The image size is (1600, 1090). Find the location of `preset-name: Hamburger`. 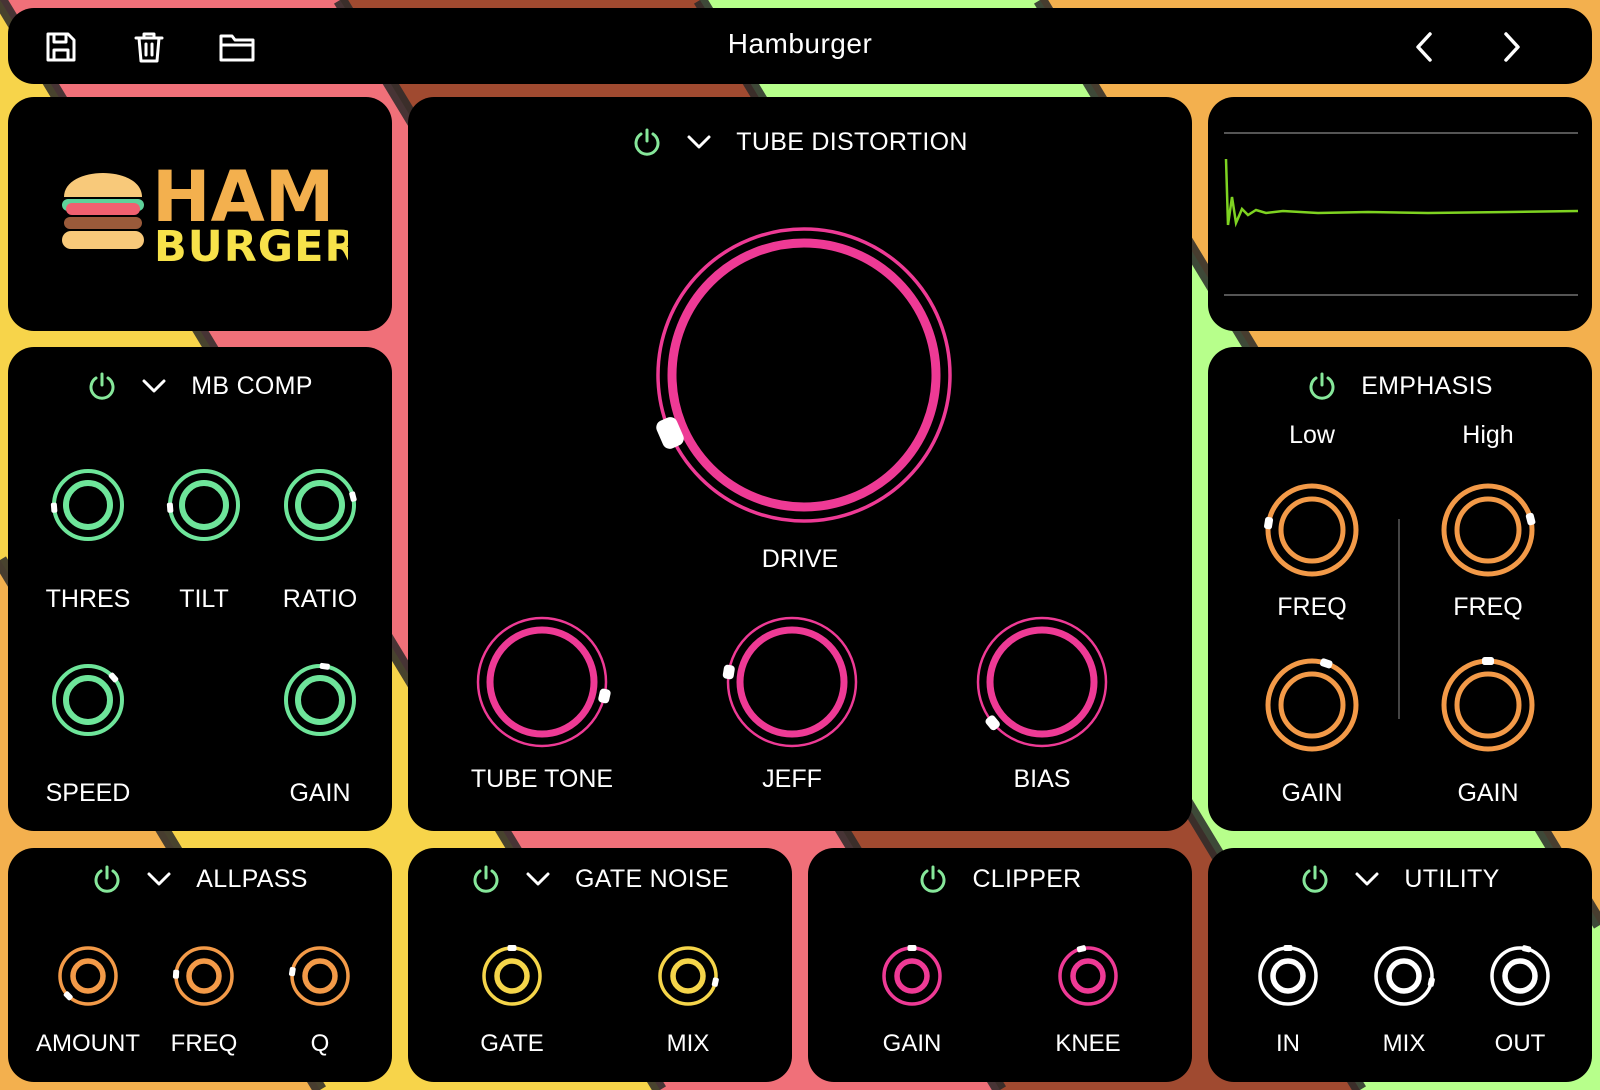

preset-name: Hamburger is located at coordinates (800, 44).